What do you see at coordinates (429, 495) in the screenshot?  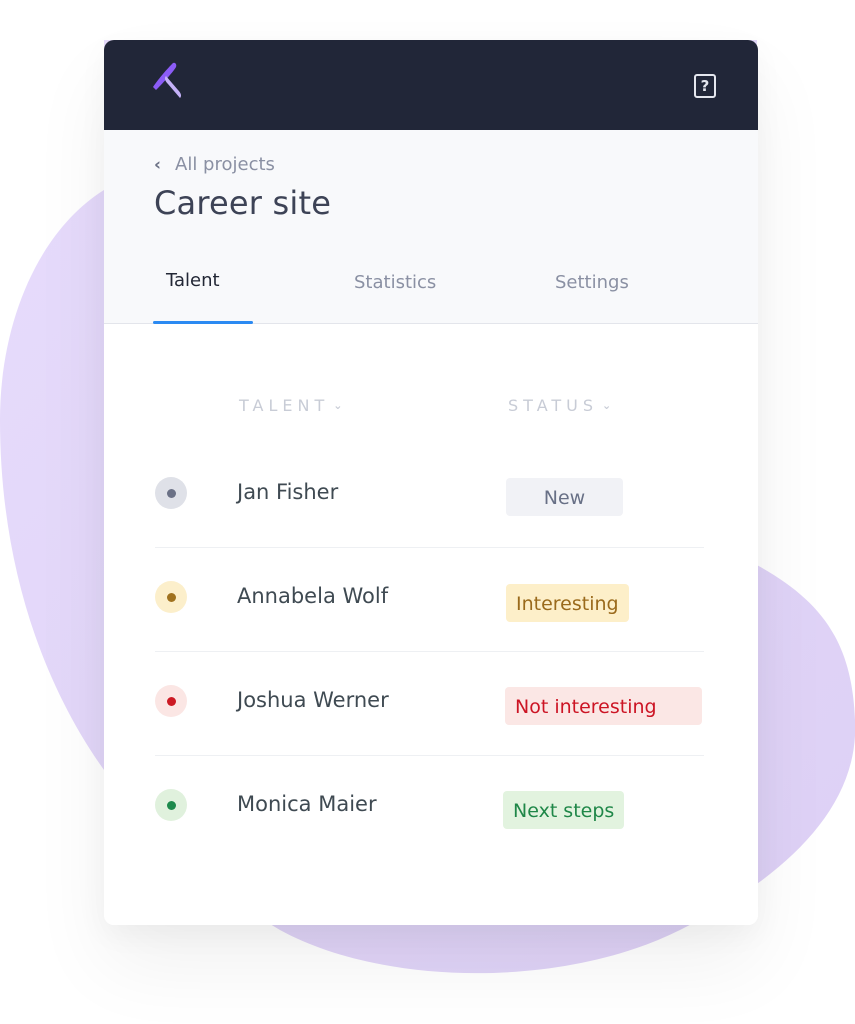 I see `table-row: Jan Fisher New` at bounding box center [429, 495].